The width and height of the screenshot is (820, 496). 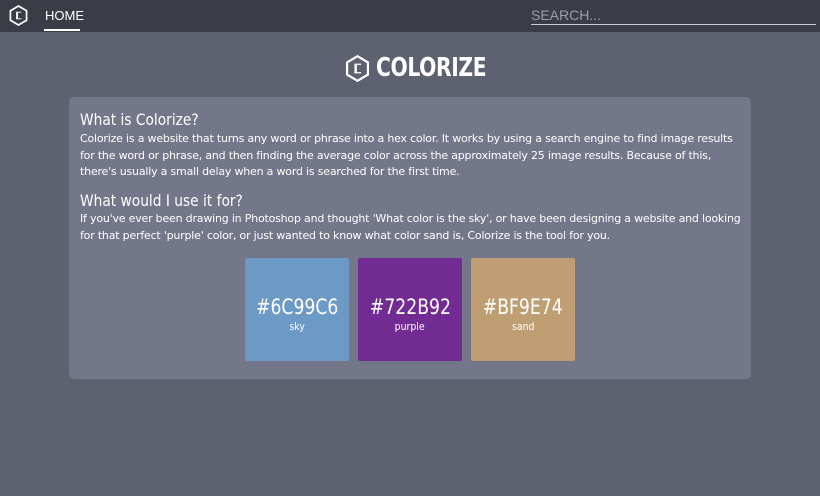 What do you see at coordinates (62, 30) in the screenshot?
I see `nav-active-indicator` at bounding box center [62, 30].